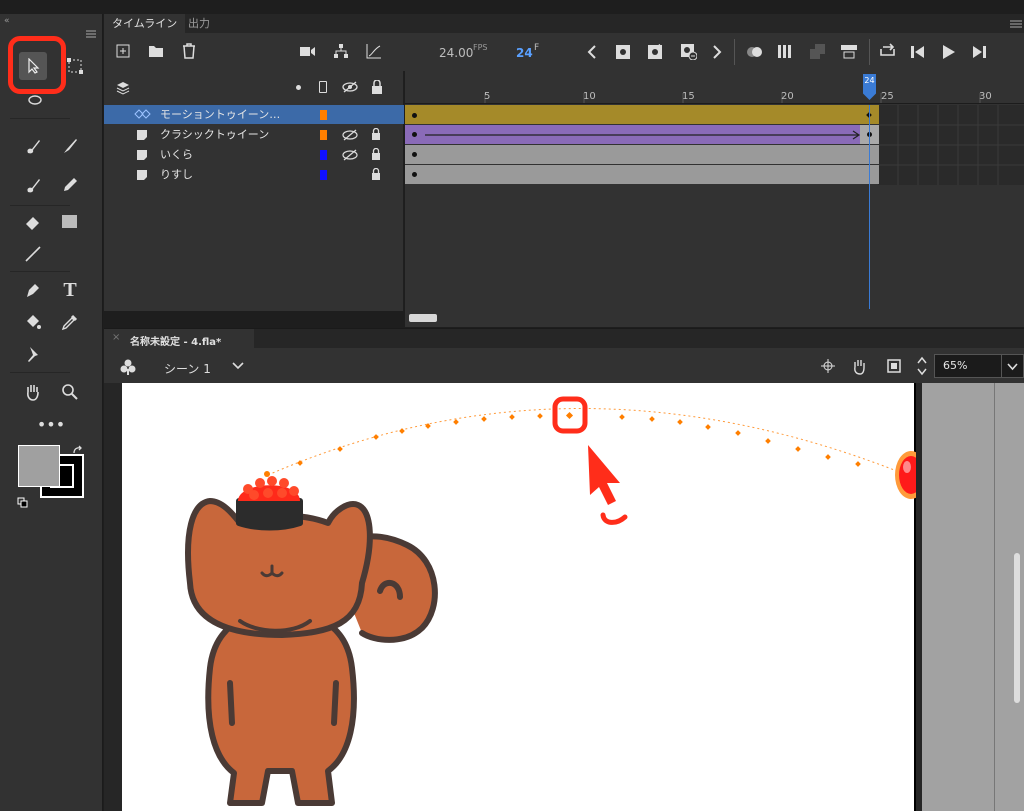 Image resolution: width=1024 pixels, height=811 pixels. What do you see at coordinates (918, 52) in the screenshot?
I see `step-back-button` at bounding box center [918, 52].